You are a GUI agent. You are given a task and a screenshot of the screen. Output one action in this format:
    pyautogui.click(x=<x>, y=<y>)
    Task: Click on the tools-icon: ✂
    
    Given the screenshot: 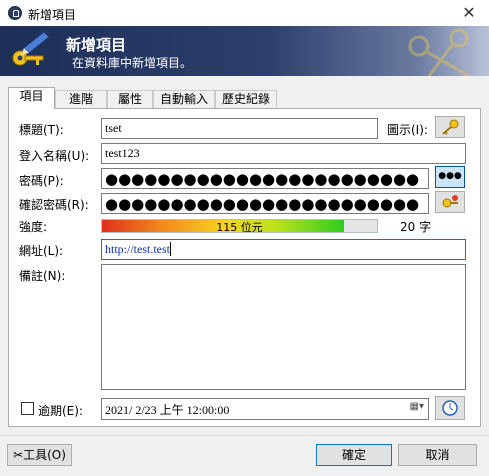 What is the action you would take?
    pyautogui.click(x=18, y=455)
    